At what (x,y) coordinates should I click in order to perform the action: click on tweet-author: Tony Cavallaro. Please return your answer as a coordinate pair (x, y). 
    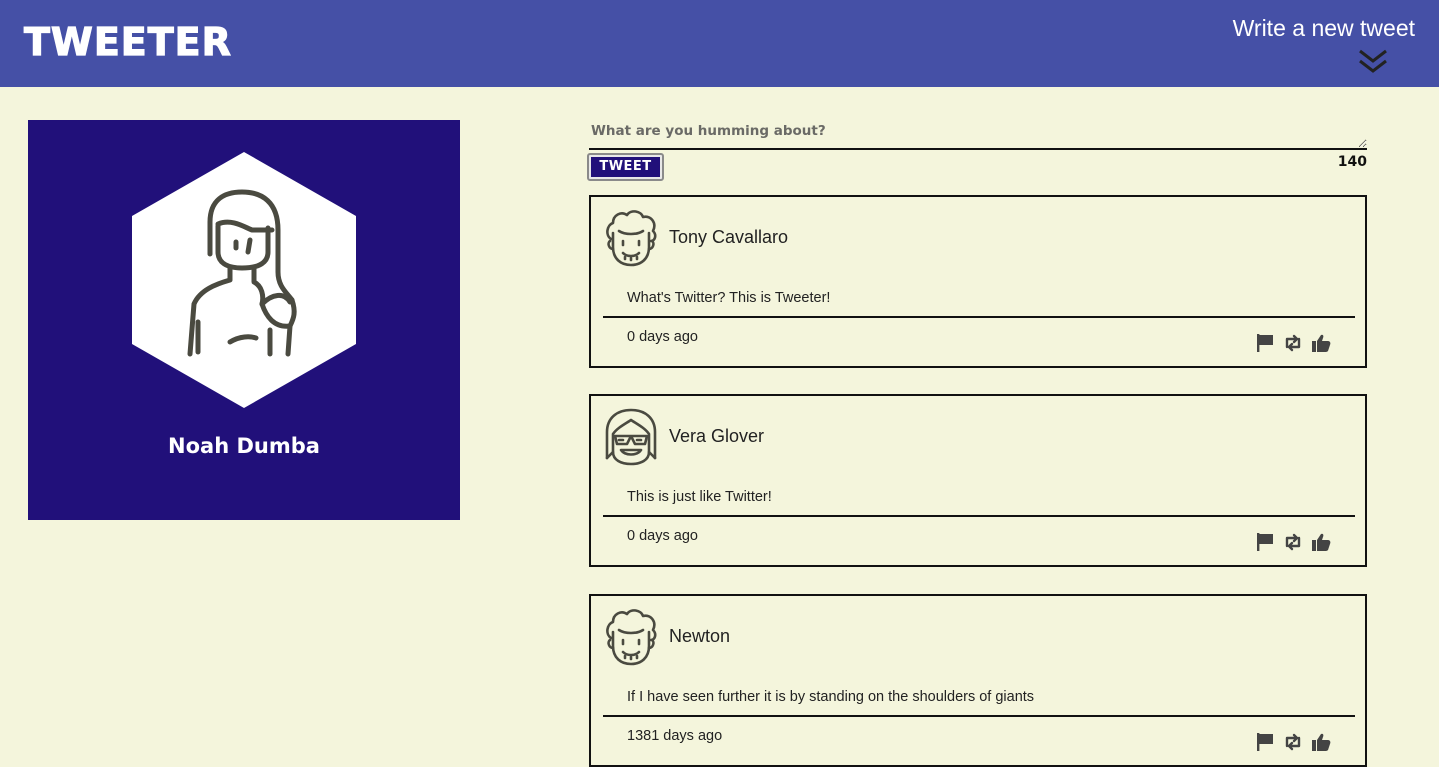
    Looking at the image, I should click on (728, 237).